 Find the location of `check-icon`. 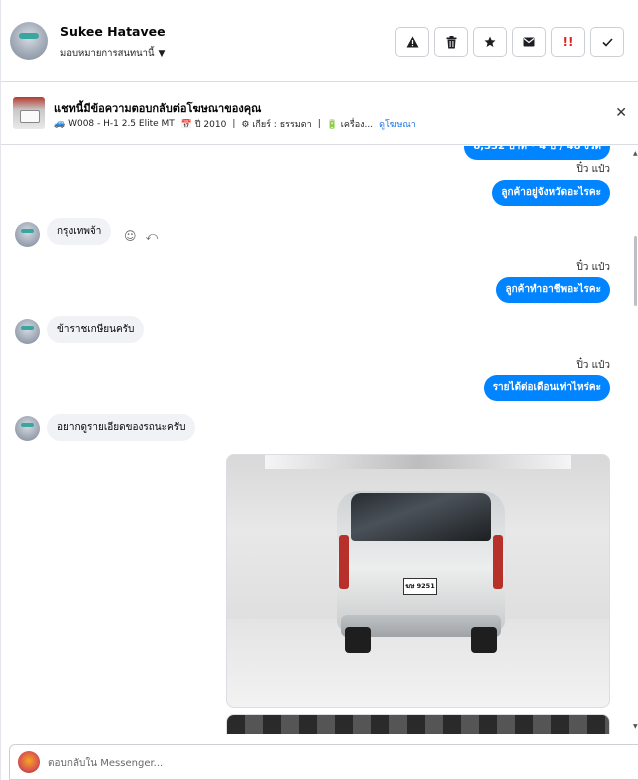

check-icon is located at coordinates (607, 42).